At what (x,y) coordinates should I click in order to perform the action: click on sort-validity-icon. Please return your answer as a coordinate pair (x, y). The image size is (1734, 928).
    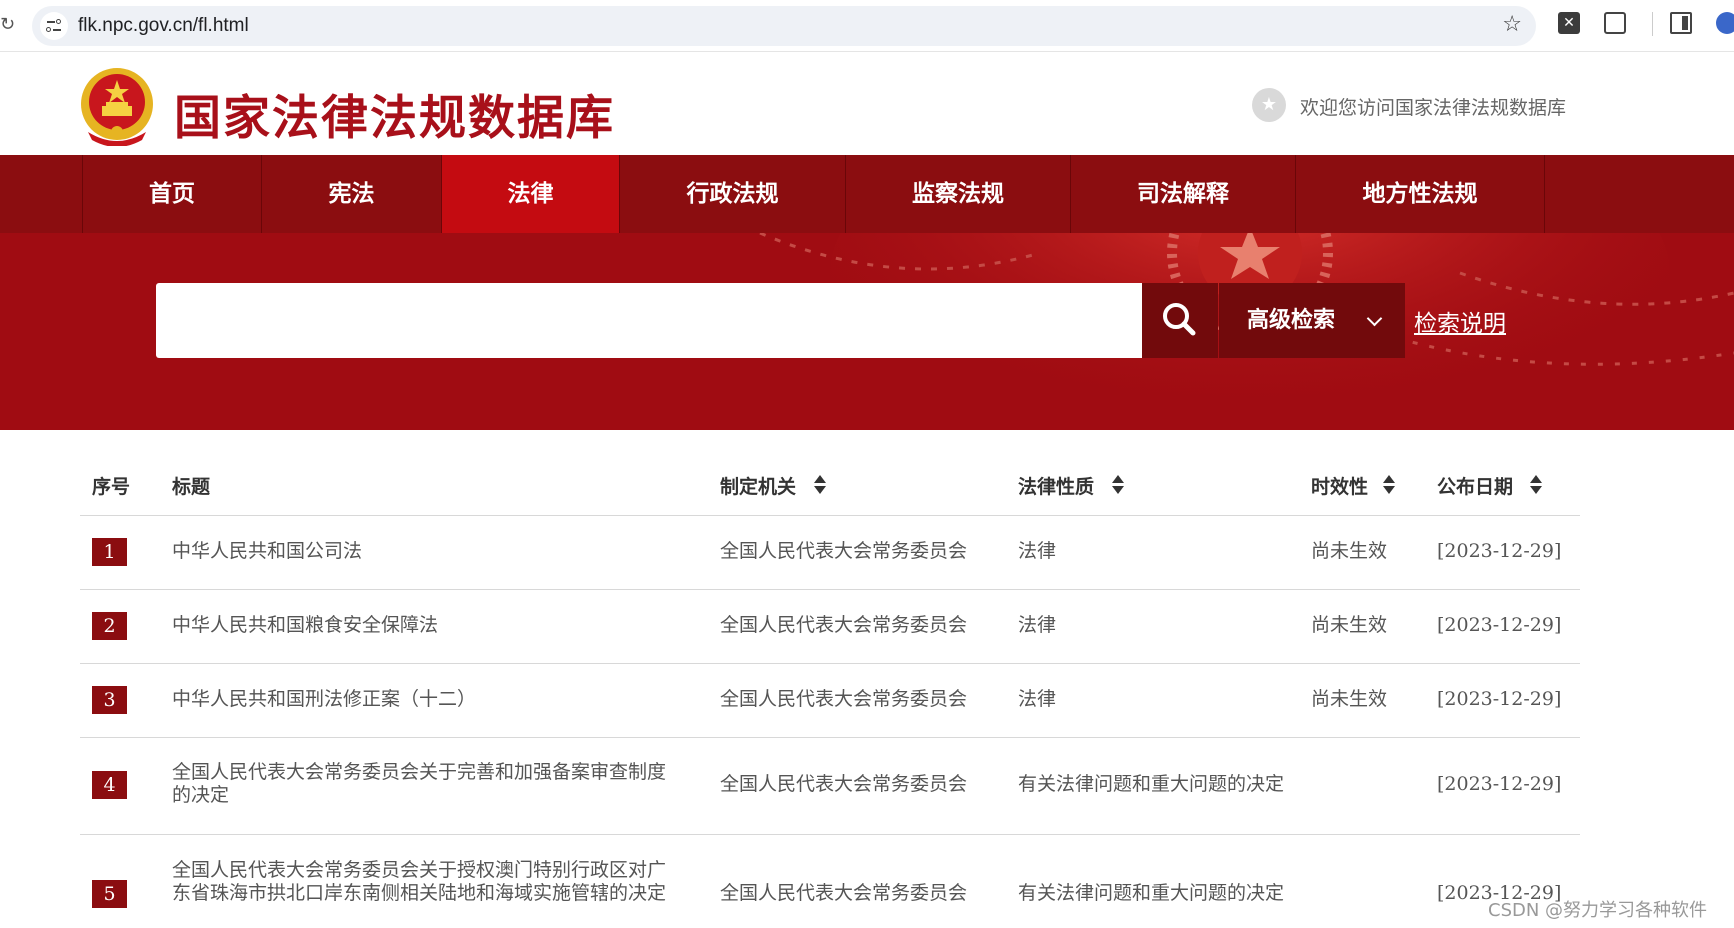
    Looking at the image, I should click on (1389, 485).